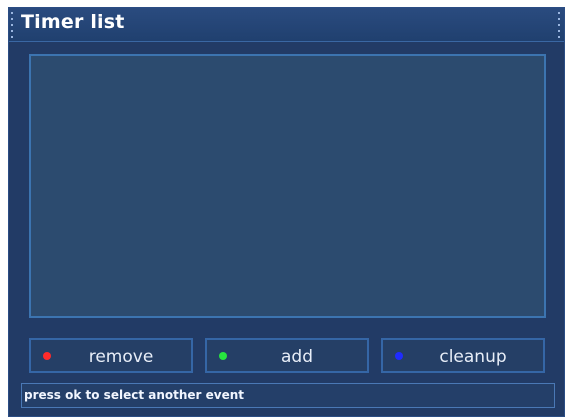 This screenshot has width=565, height=417. I want to click on remove-button: remove, so click(111, 355).